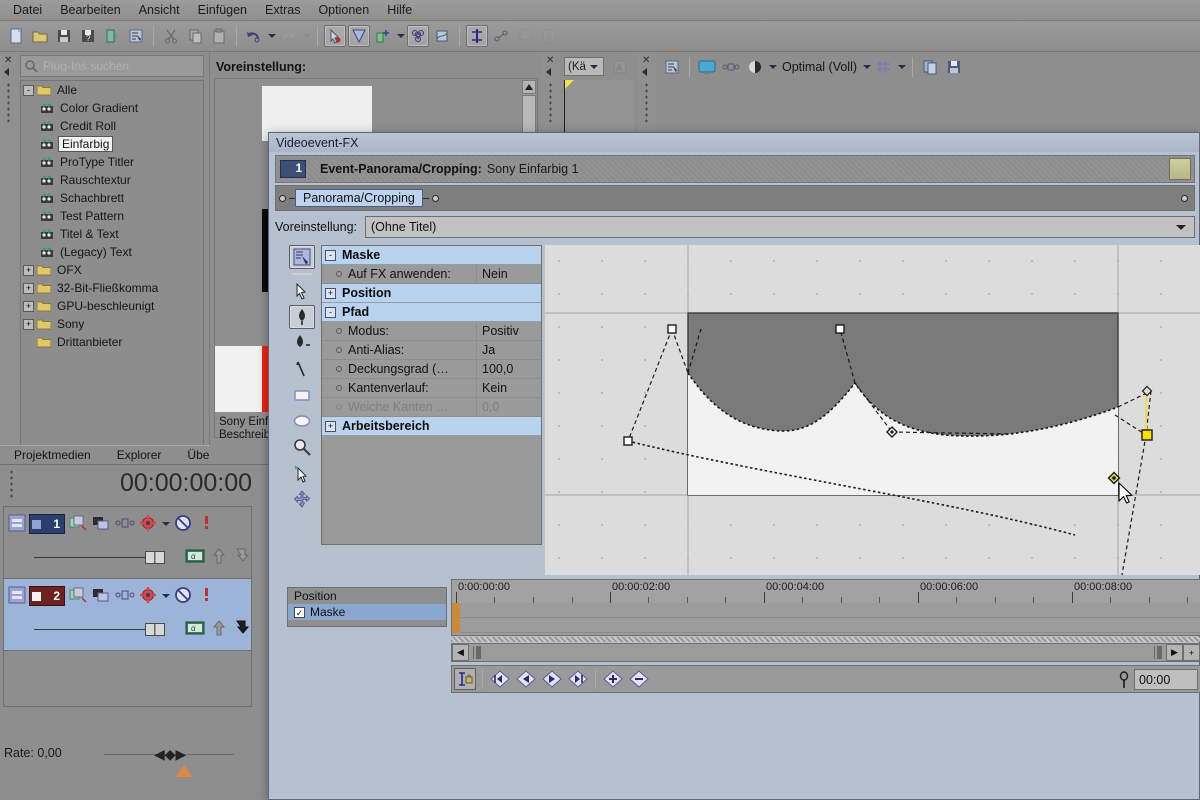 This screenshot has width=1200, height=800. I want to click on chain-item-panorama-cropping: Panorama/Cropping, so click(359, 198).